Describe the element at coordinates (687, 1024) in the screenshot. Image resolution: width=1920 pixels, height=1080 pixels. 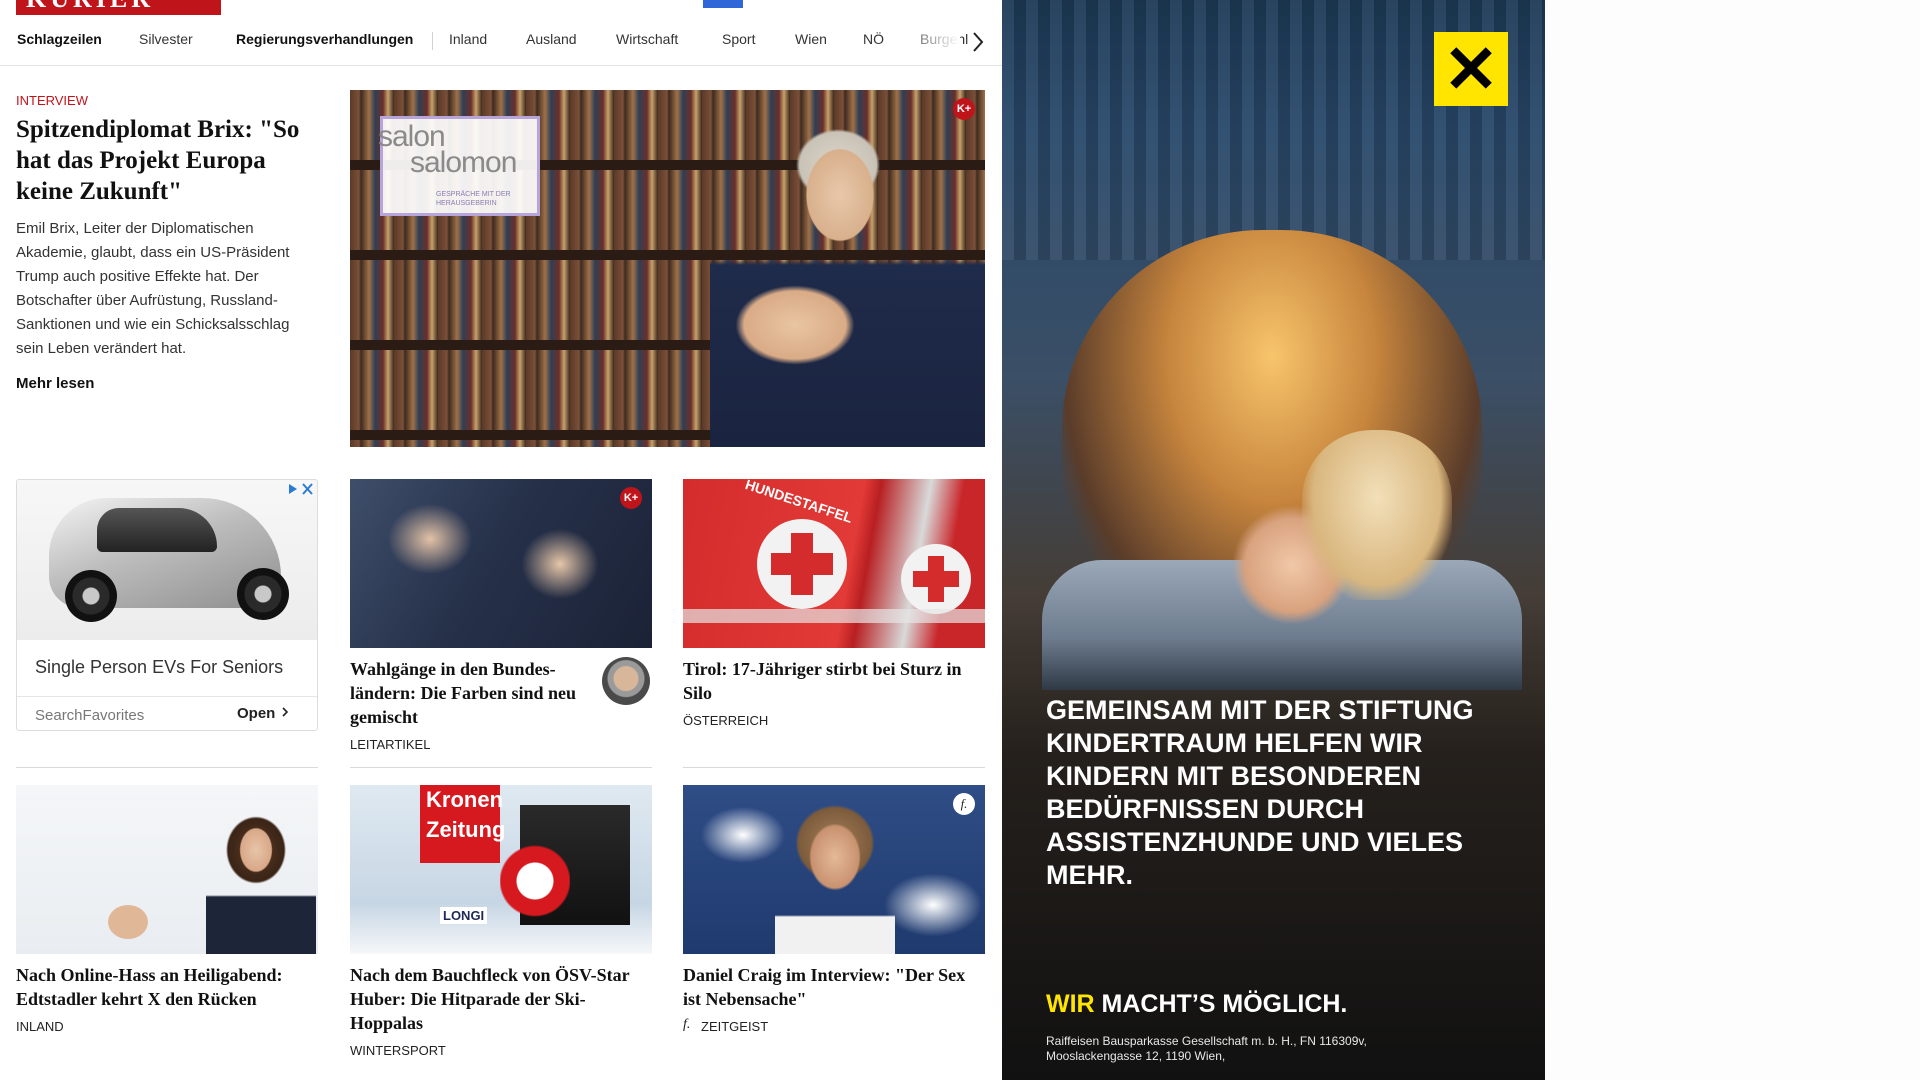
I see `zeitgeist-icon: f.` at that location.